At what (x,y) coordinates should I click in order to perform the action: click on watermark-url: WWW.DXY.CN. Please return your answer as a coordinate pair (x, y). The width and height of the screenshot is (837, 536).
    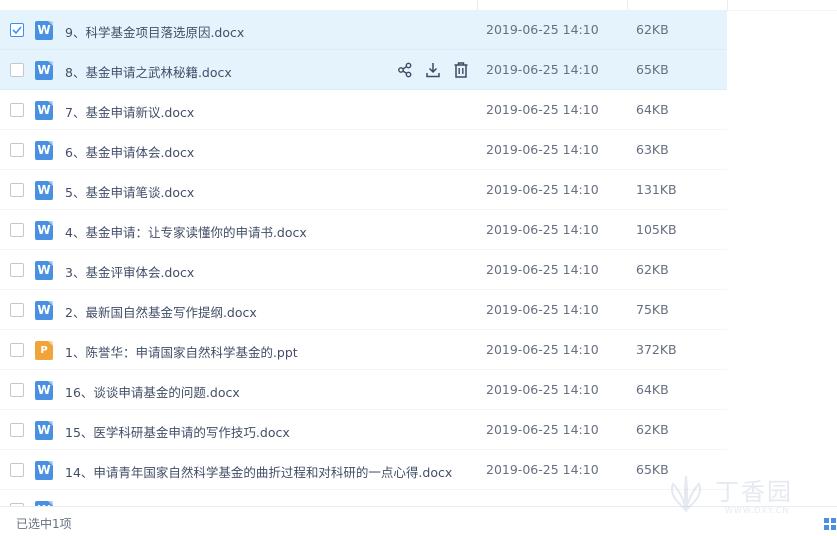
    Looking at the image, I should click on (757, 510).